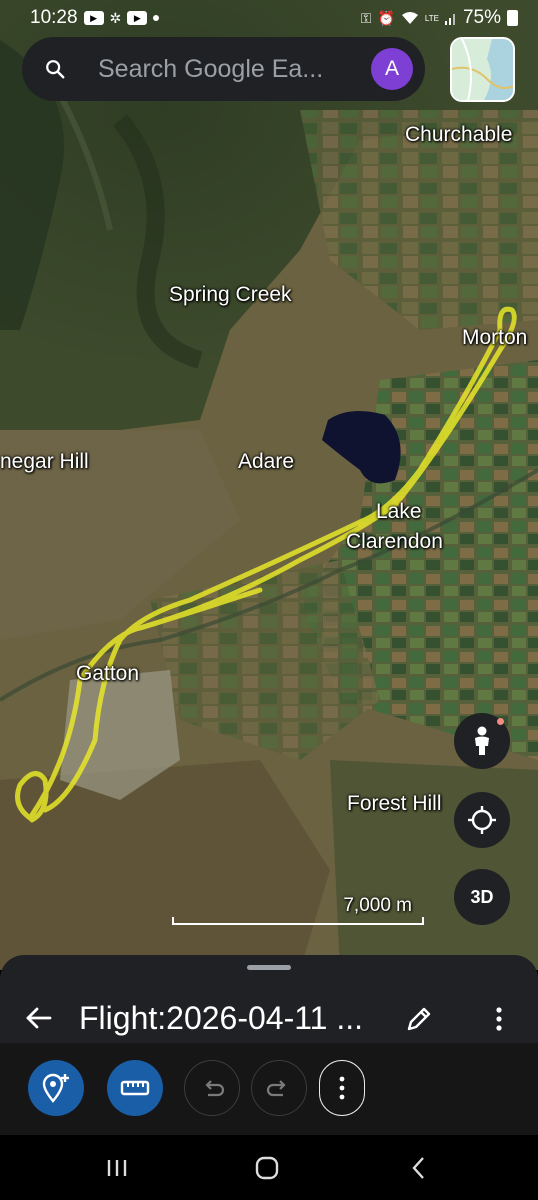 Image resolution: width=538 pixels, height=1200 pixels. I want to click on place-label: negar Hill, so click(44, 461).